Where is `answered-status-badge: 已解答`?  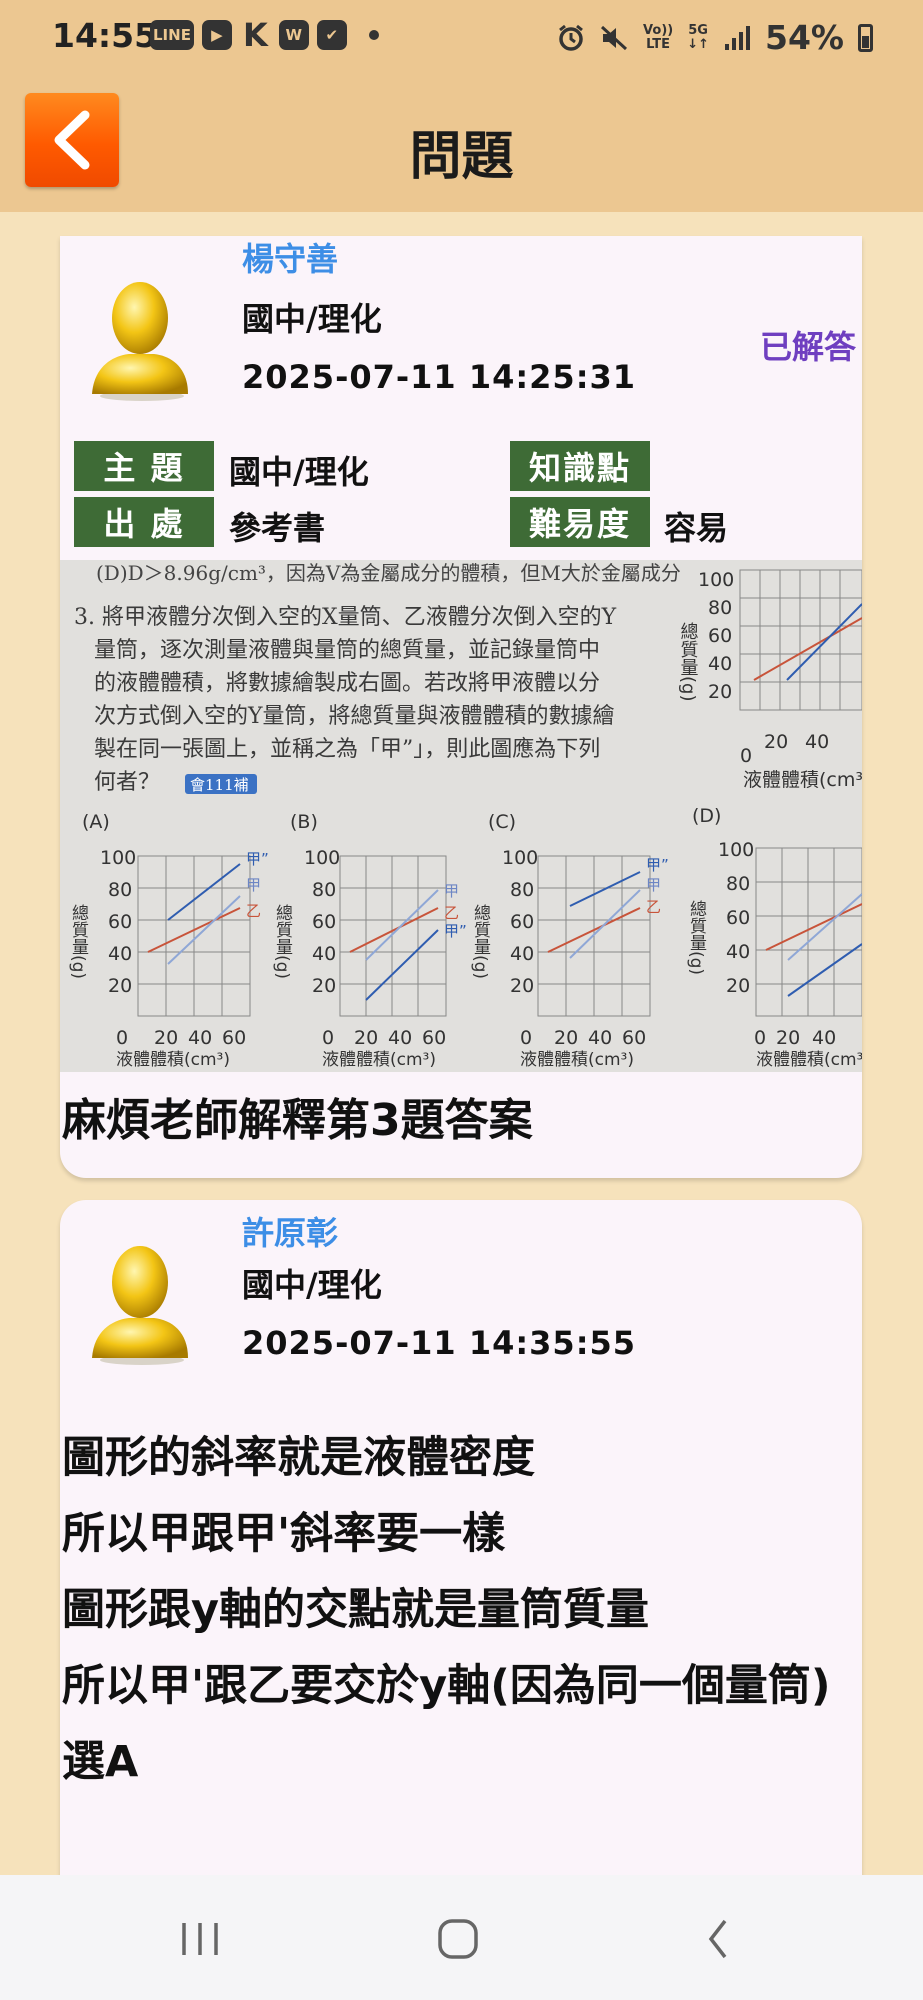 answered-status-badge: 已解答 is located at coordinates (807, 347).